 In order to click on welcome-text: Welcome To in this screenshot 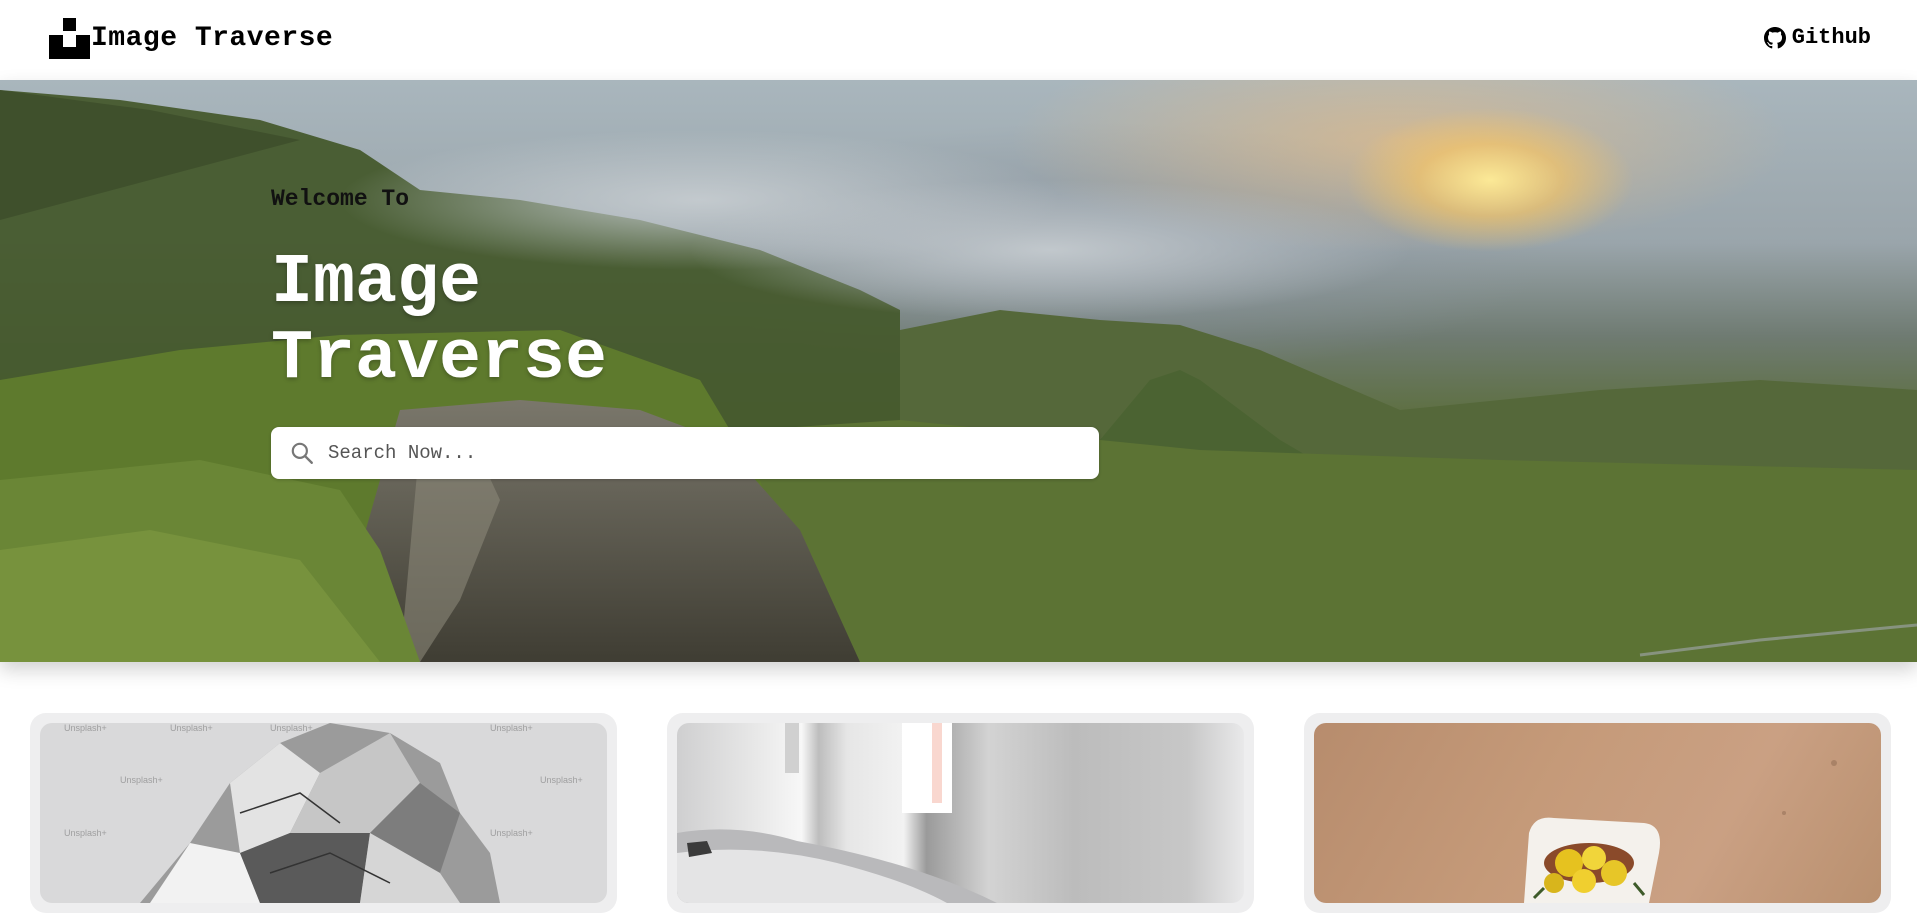, I will do `click(340, 199)`.